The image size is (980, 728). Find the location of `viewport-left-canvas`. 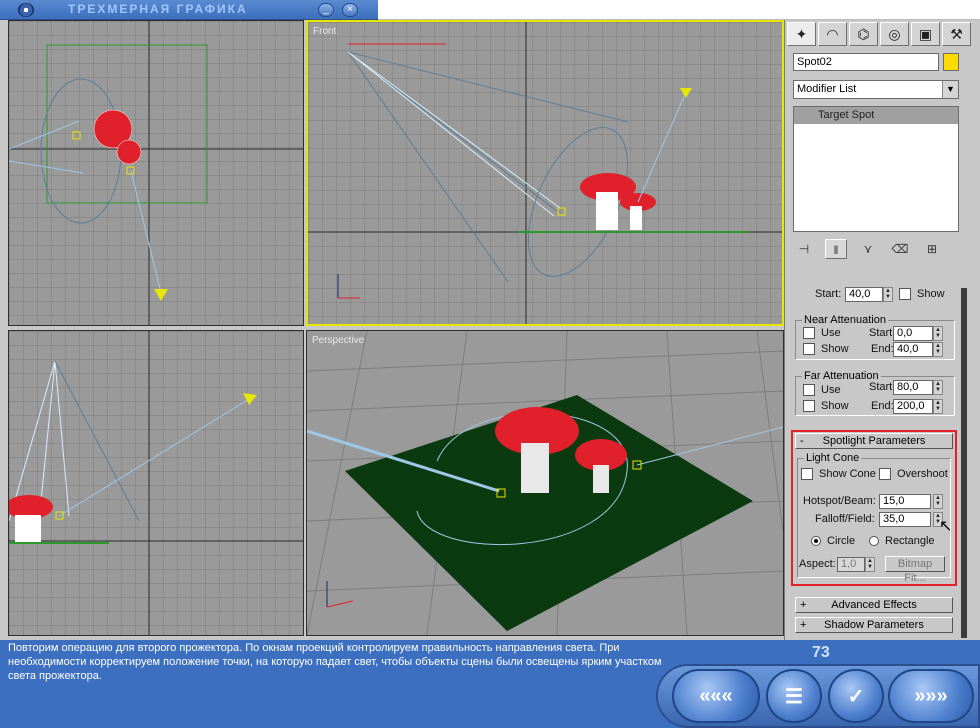

viewport-left-canvas is located at coordinates (156, 483).